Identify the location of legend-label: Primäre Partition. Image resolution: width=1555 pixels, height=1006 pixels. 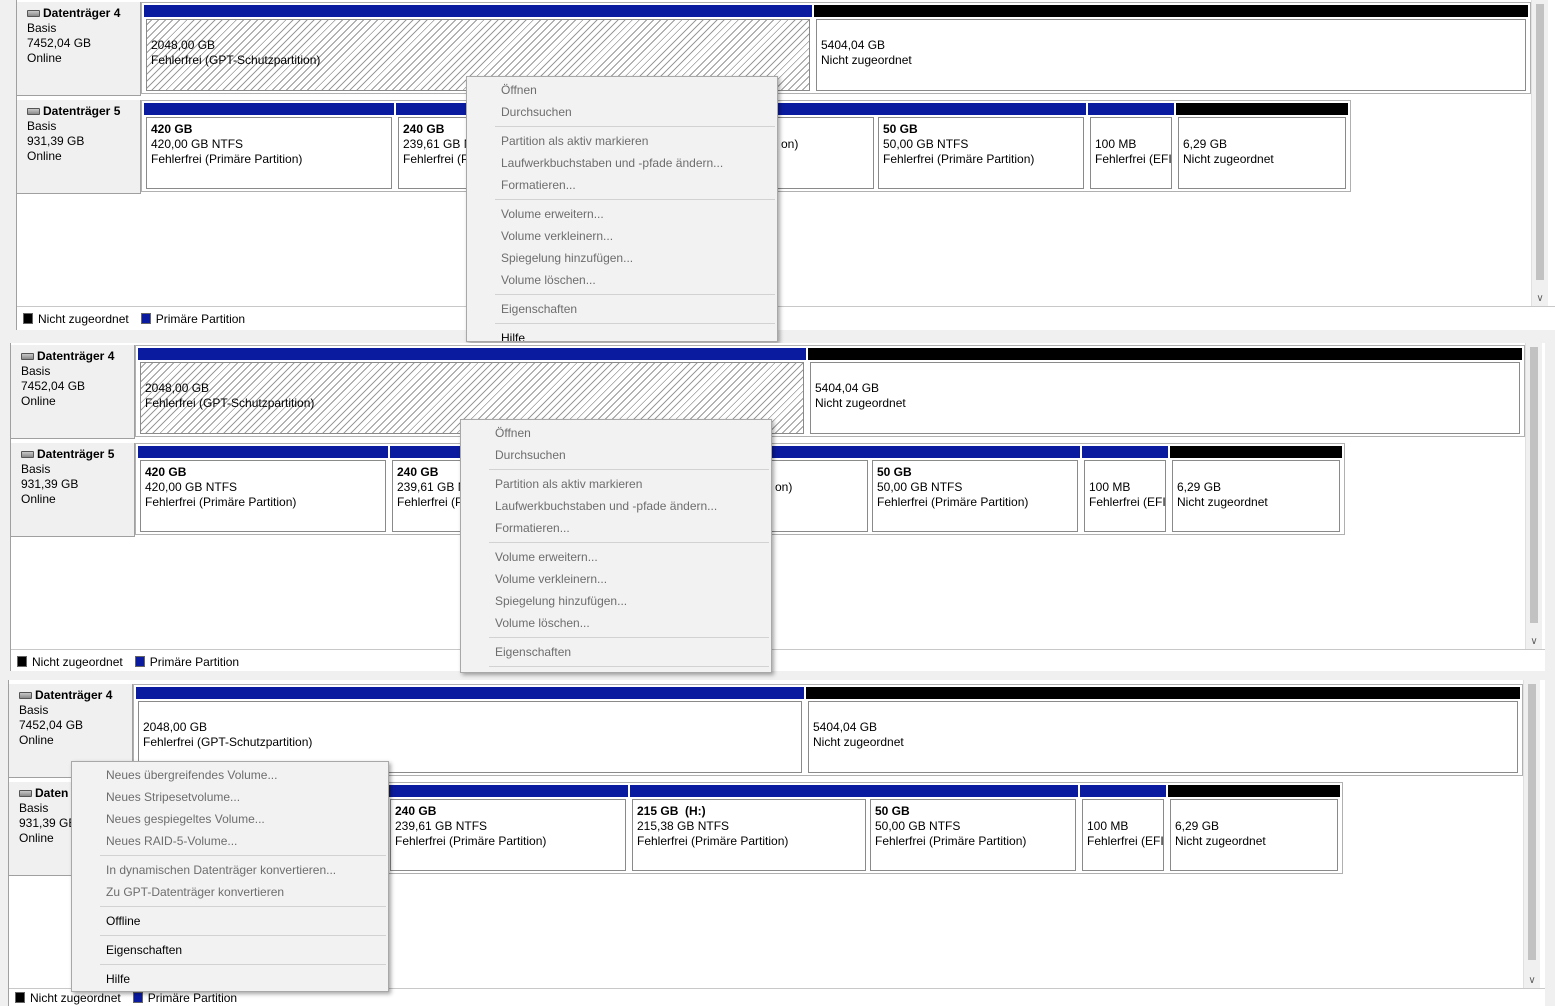
(192, 997).